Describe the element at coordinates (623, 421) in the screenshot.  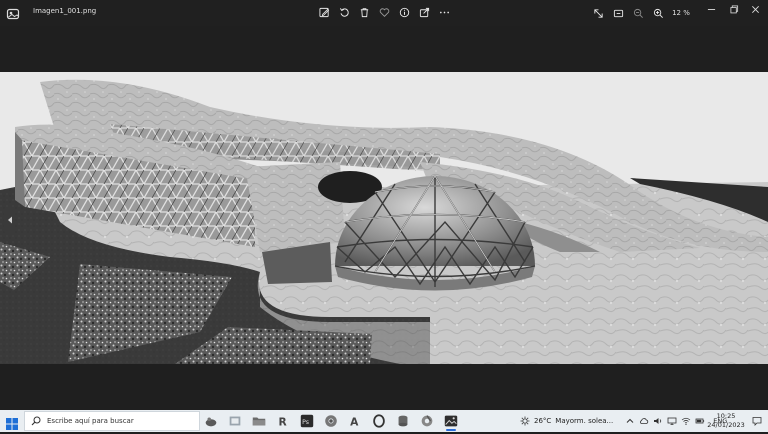
I see `system-tray: 26°C Mayorm. solea... ENG` at that location.